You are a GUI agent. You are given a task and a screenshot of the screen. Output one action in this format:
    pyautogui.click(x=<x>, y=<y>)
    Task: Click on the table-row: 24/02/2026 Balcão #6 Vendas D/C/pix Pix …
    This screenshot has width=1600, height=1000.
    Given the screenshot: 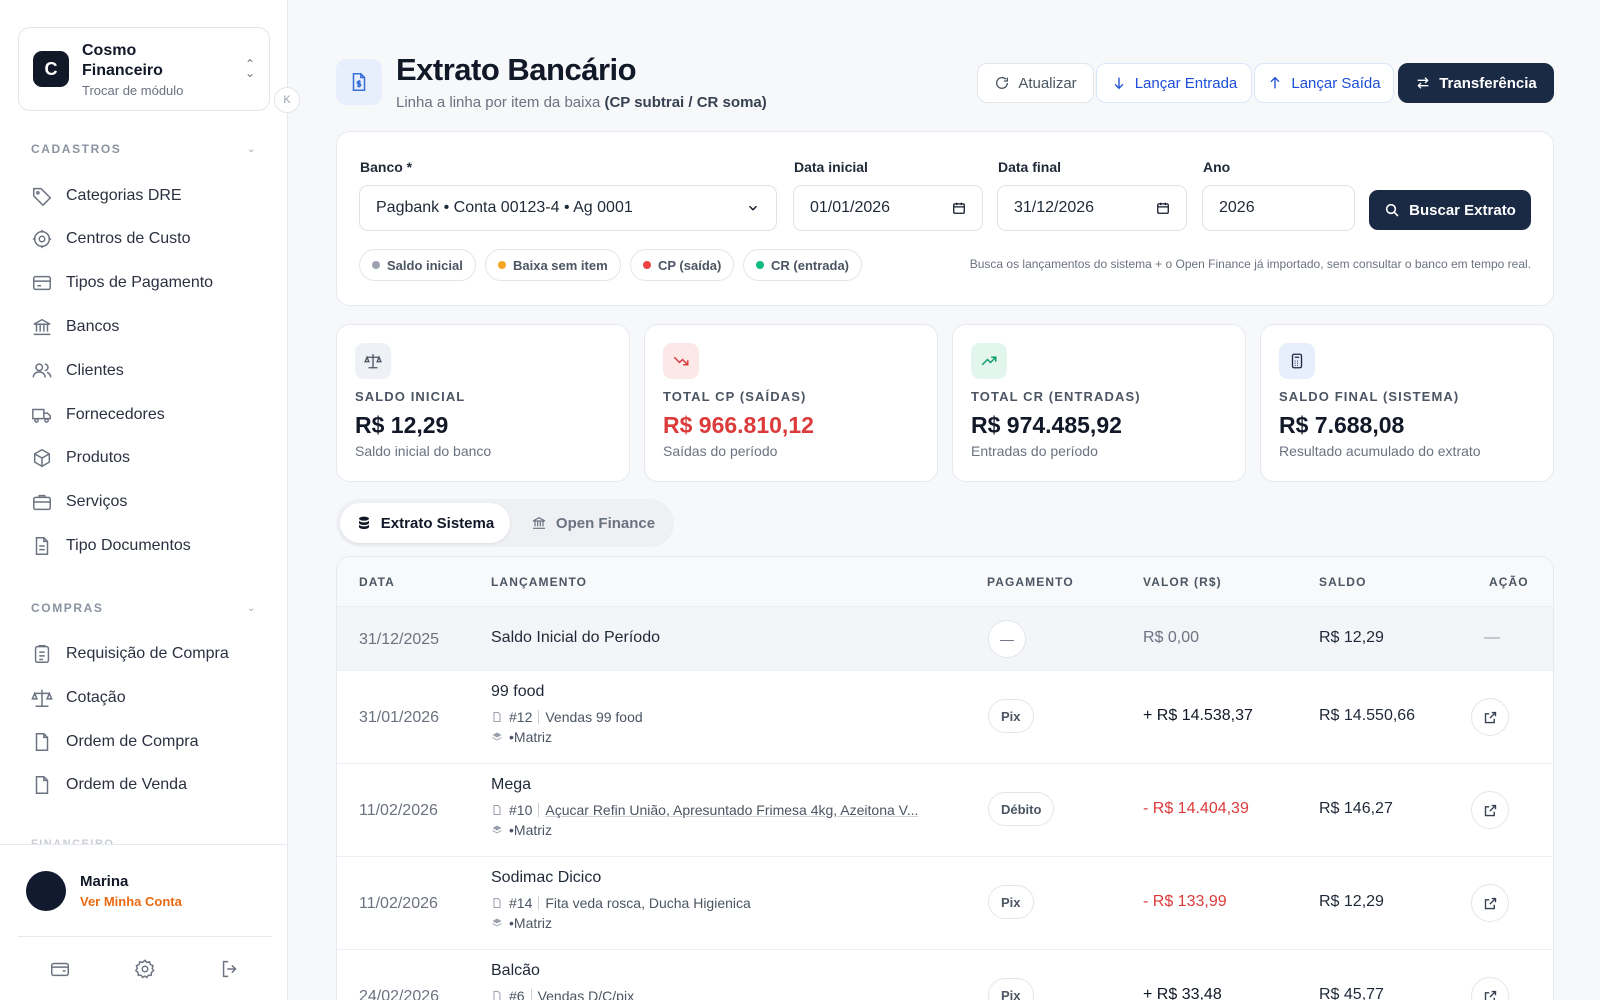 What is the action you would take?
    pyautogui.click(x=945, y=975)
    